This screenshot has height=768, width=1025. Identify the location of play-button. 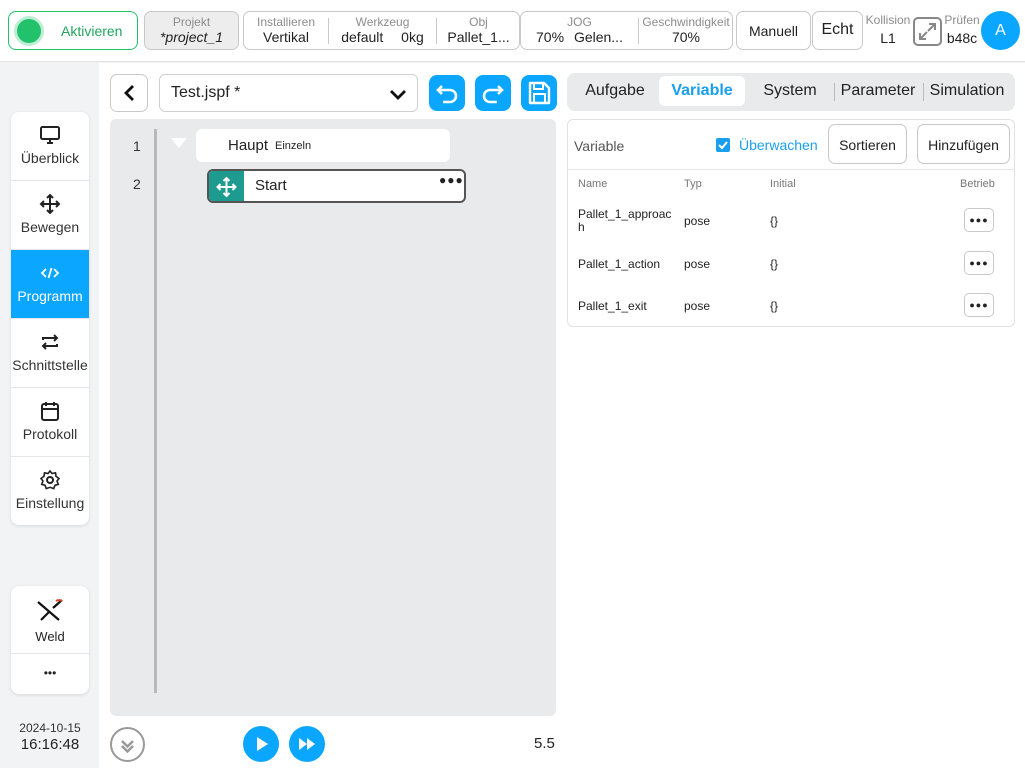
(261, 744).